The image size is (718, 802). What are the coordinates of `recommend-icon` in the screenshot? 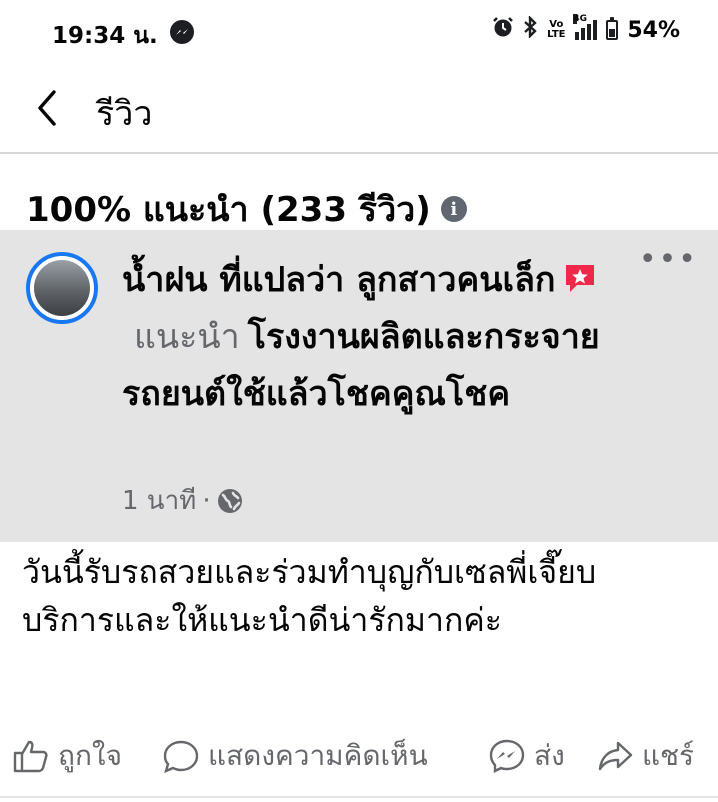 It's located at (580, 278).